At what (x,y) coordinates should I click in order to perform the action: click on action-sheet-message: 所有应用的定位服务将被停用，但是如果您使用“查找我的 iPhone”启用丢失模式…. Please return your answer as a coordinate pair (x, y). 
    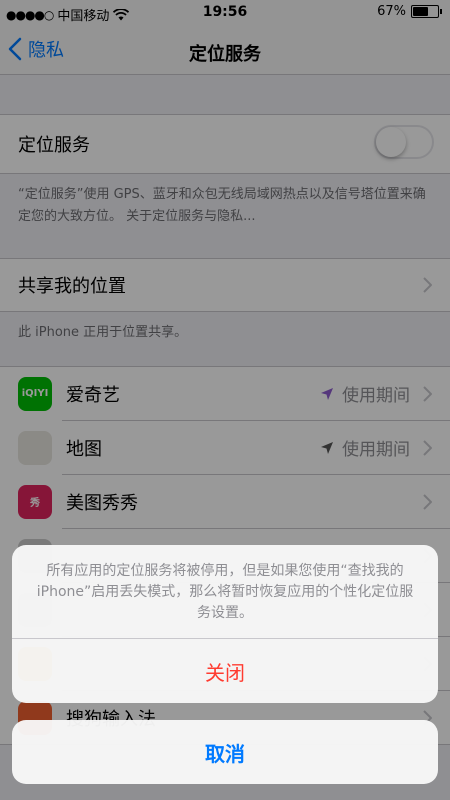
    Looking at the image, I should click on (225, 592).